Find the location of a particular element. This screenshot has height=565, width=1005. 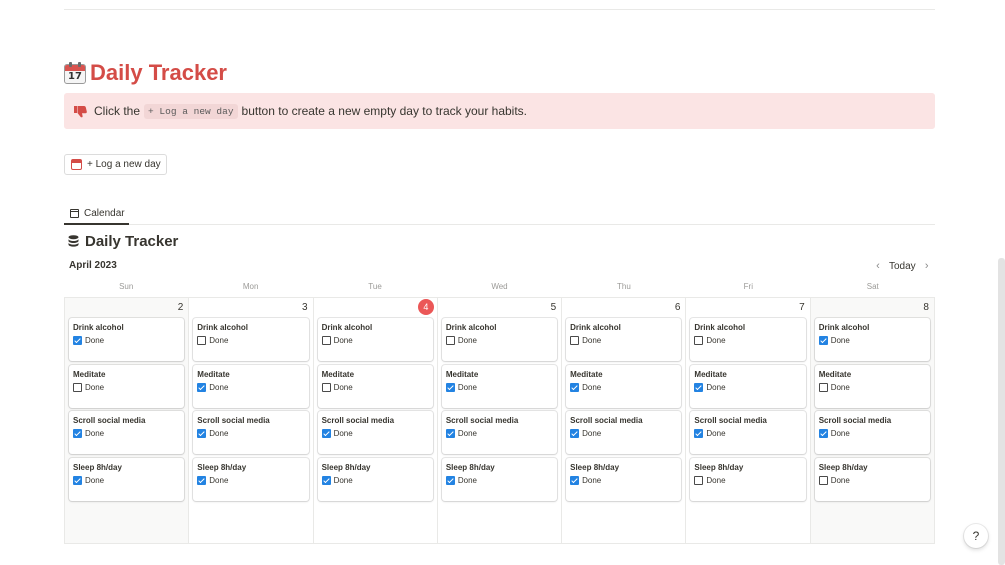

view-tabbar: Calendar is located at coordinates (499, 214).